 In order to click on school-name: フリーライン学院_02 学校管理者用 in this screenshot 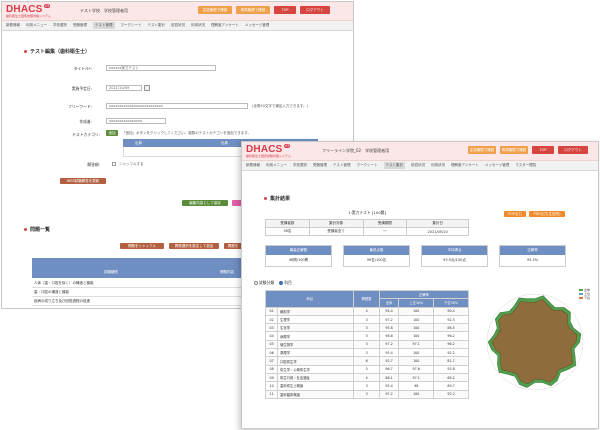, I will do `click(356, 150)`.